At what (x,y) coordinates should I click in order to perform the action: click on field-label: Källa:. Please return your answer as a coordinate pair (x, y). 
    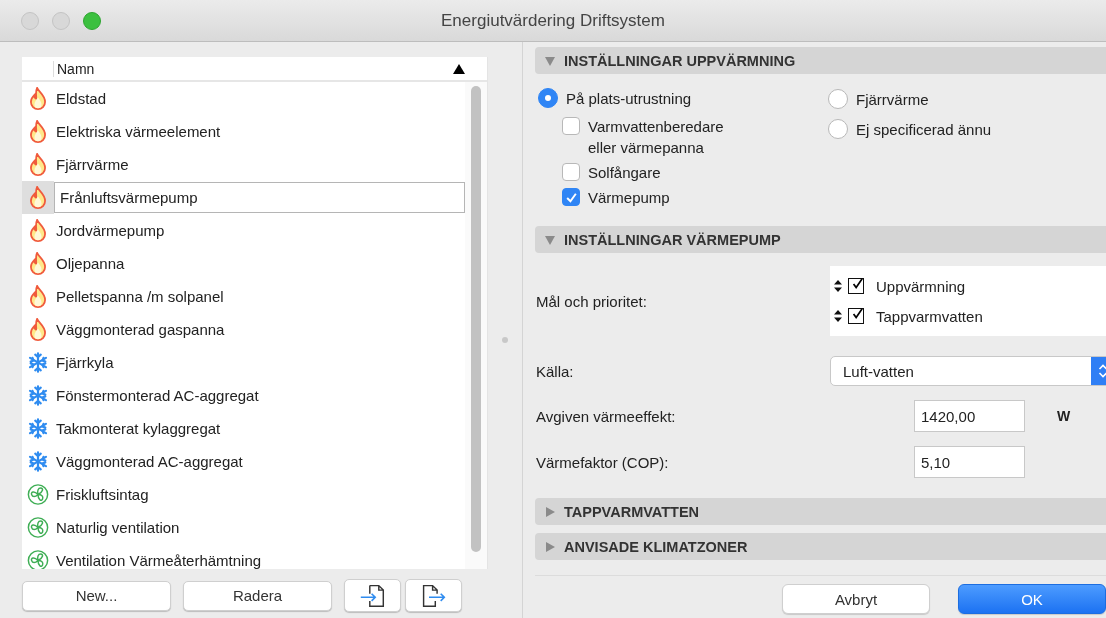
    Looking at the image, I should click on (555, 371).